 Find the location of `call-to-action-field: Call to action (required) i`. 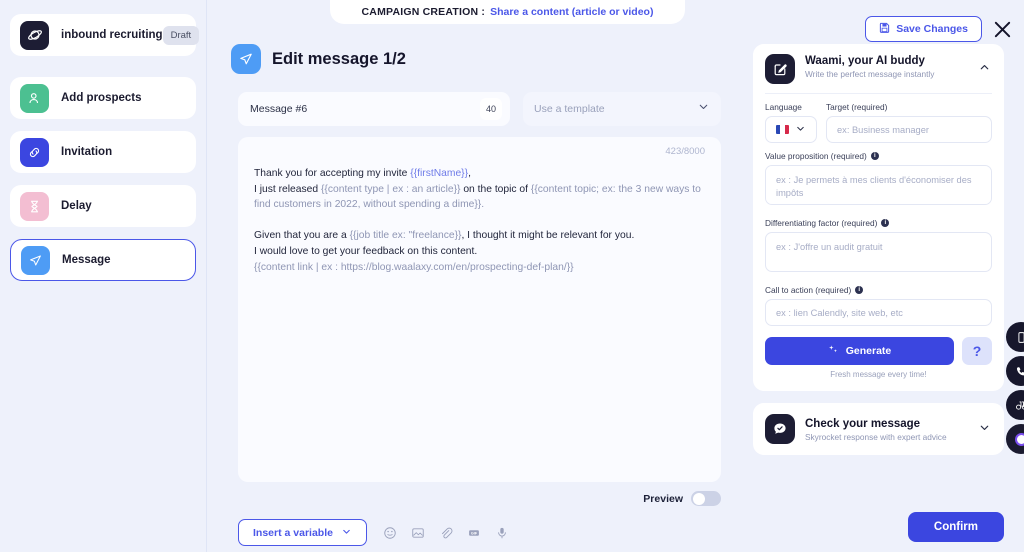

call-to-action-field: Call to action (required) i is located at coordinates (878, 305).